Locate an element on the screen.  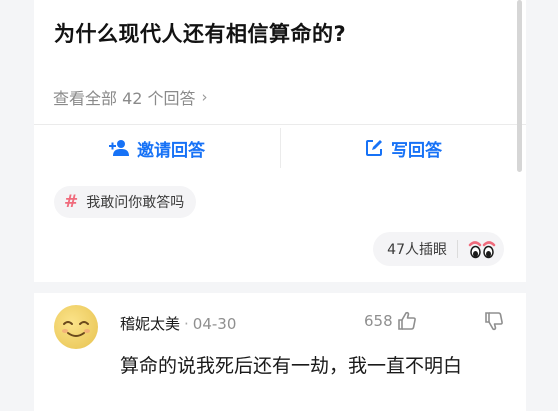
invite-answer-button: 邀请回答 is located at coordinates (157, 148).